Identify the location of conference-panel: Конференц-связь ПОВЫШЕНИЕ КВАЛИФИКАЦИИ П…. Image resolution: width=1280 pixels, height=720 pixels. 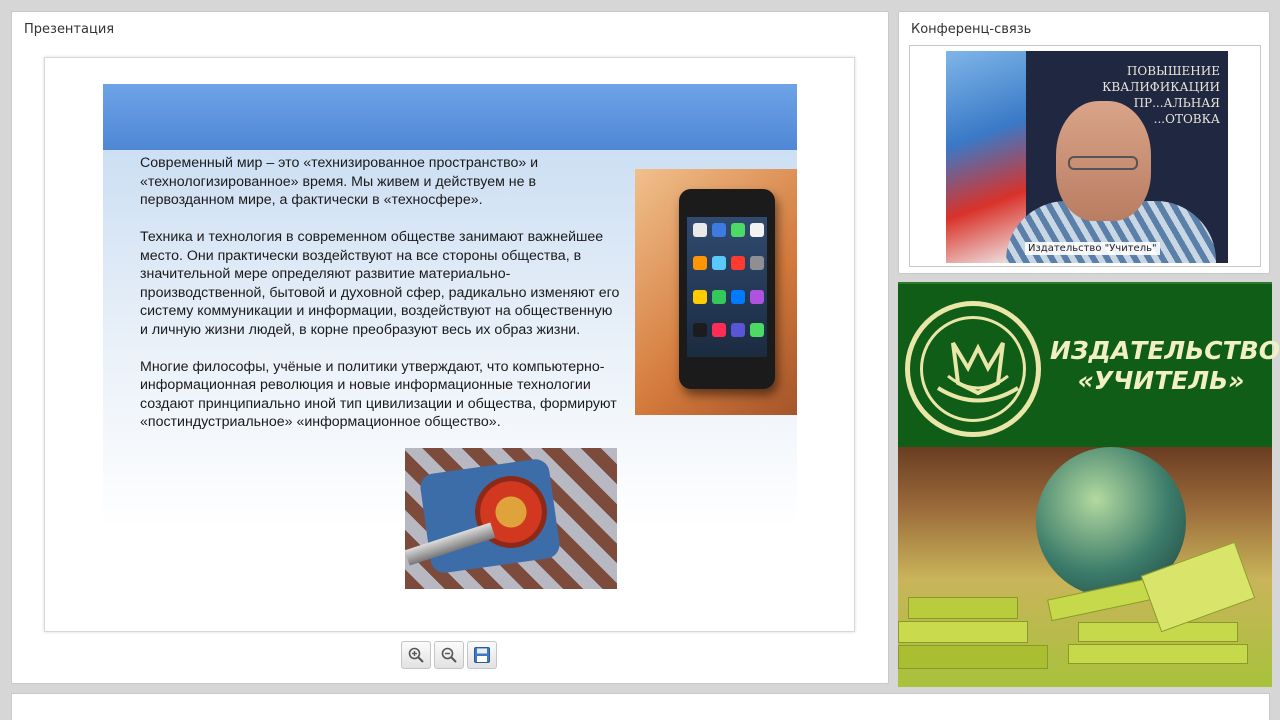
(1084, 142).